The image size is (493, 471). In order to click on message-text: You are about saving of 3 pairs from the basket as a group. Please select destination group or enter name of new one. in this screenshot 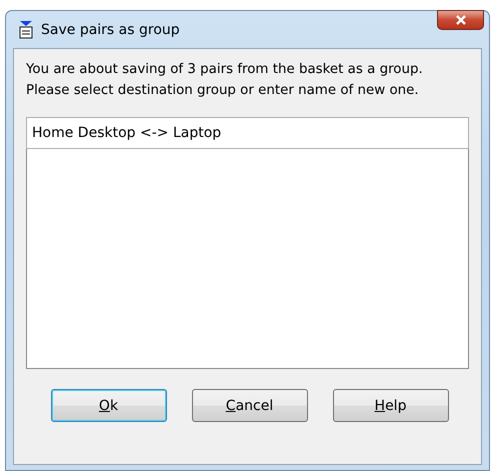, I will do `click(225, 80)`.